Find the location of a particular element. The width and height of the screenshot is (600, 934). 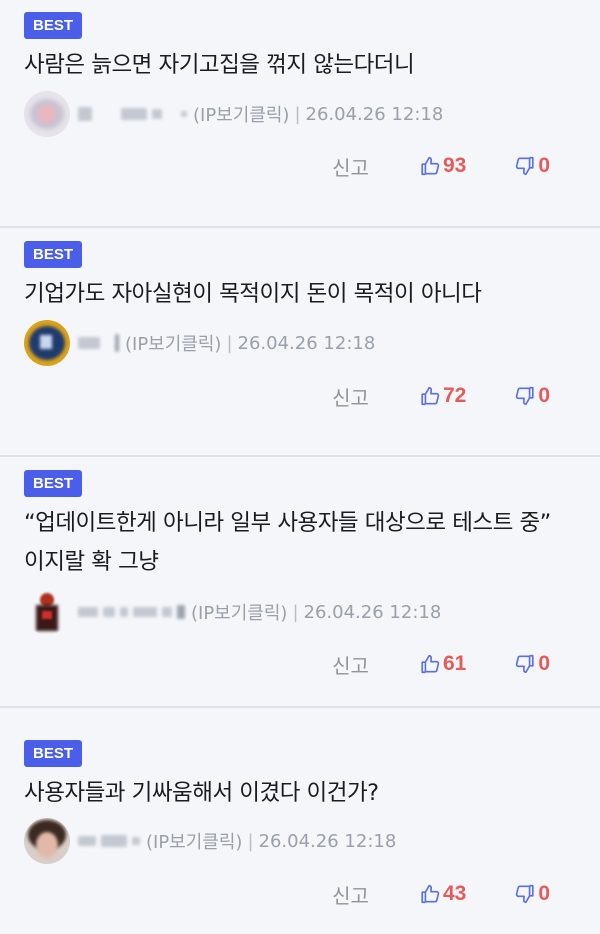

comment-actions: 신고 43 0 is located at coordinates (441, 894).